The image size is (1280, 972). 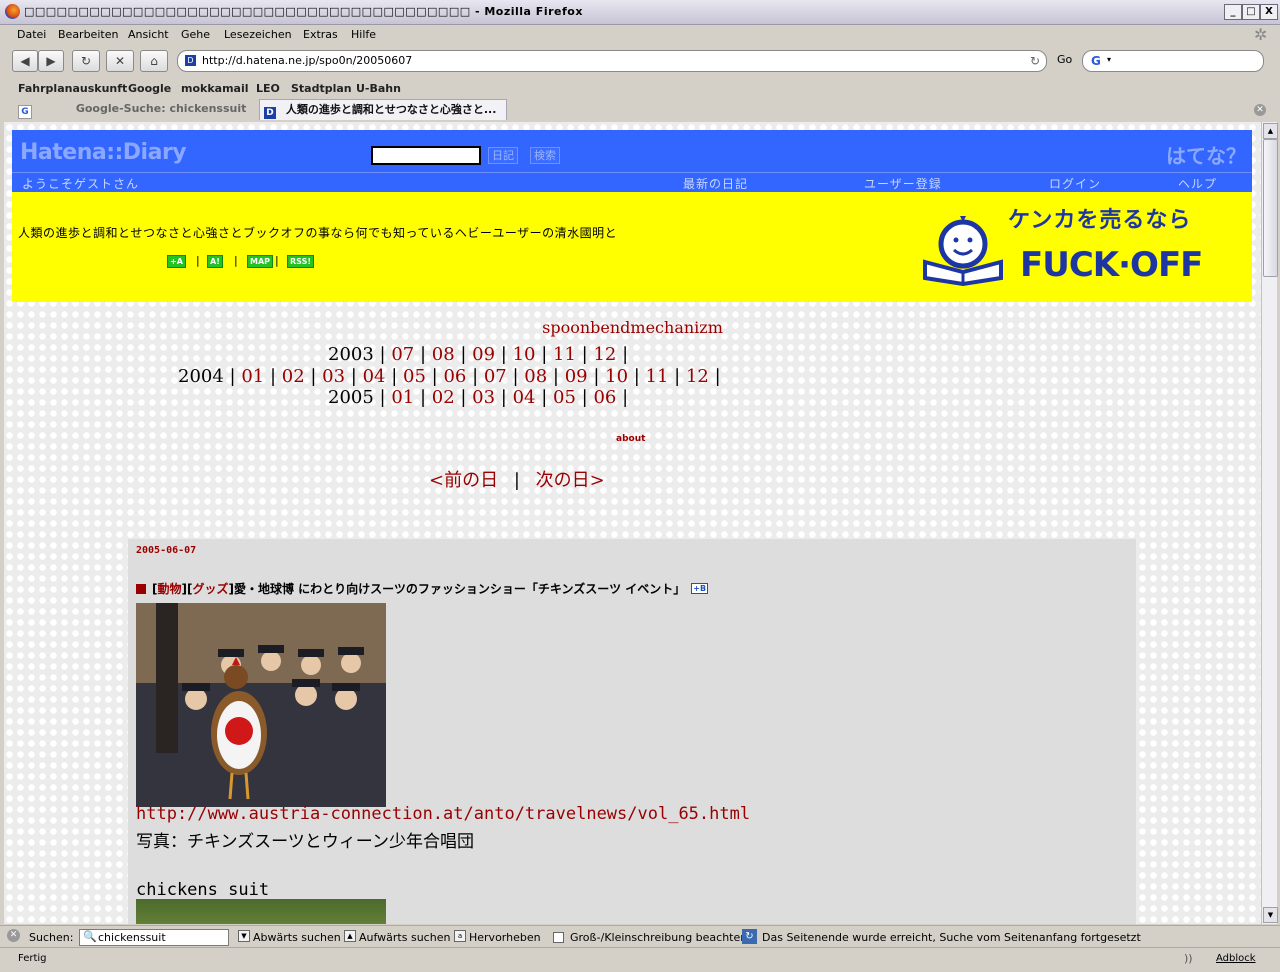 What do you see at coordinates (715, 183) in the screenshot?
I see `nav-latest-diary: 最新の日記` at bounding box center [715, 183].